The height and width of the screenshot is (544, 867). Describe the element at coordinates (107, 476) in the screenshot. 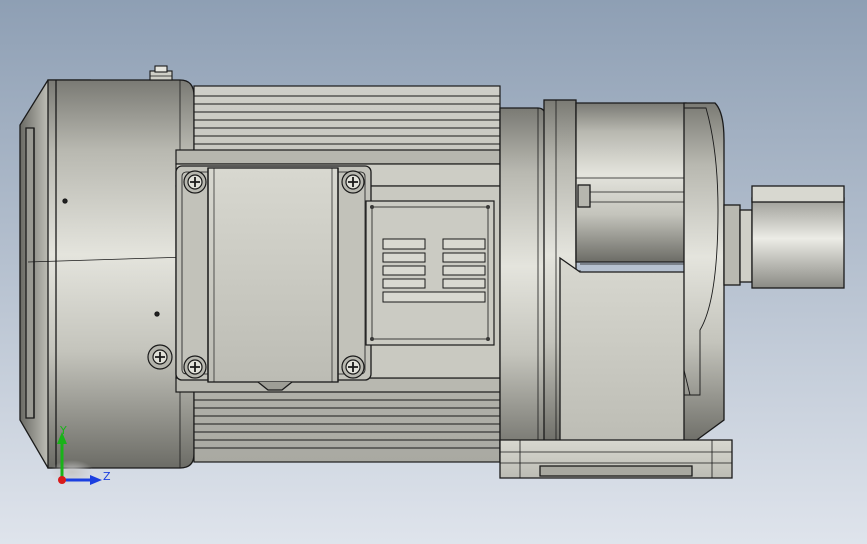

I see `z-axis-label: Z` at that location.